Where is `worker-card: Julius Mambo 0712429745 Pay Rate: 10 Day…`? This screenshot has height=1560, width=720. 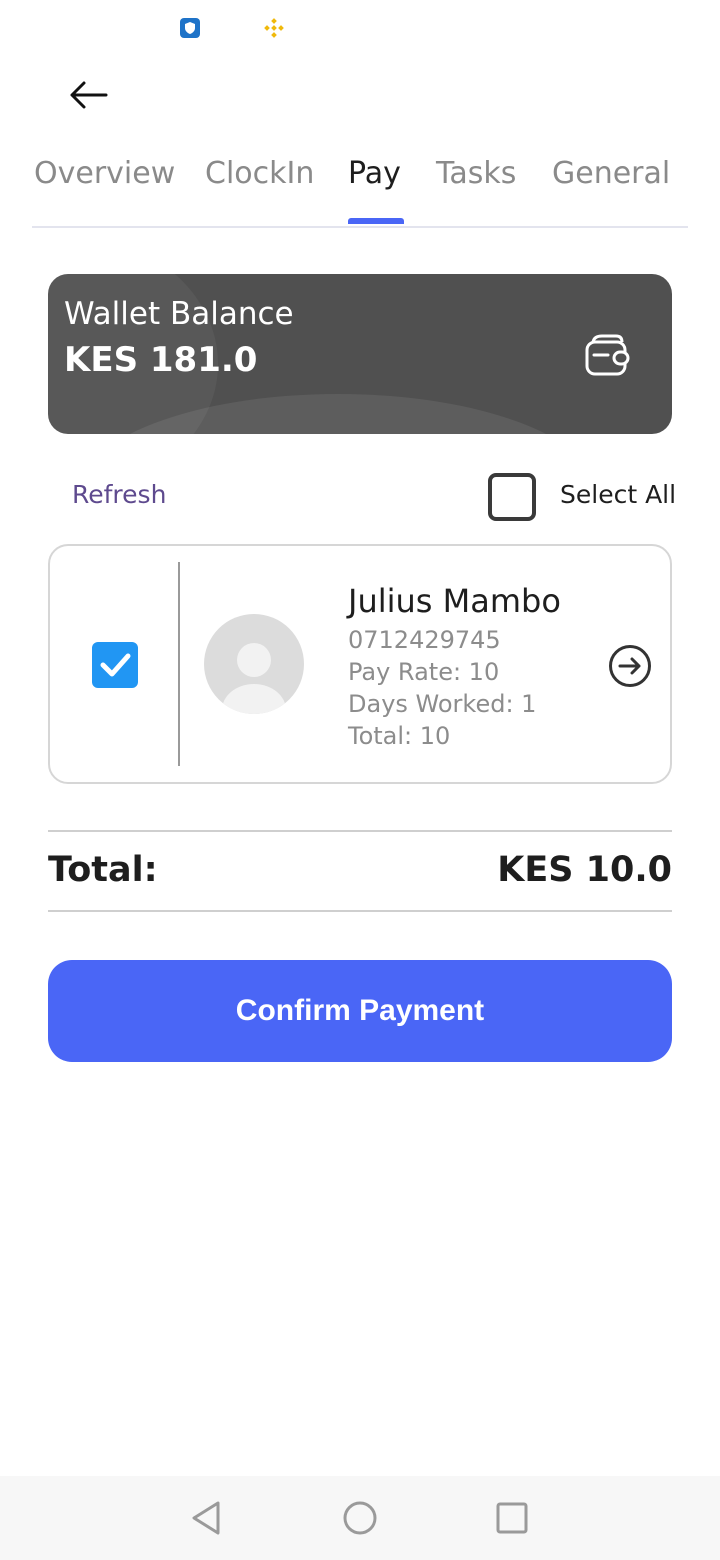
worker-card: Julius Mambo 0712429745 Pay Rate: 10 Day… is located at coordinates (360, 664).